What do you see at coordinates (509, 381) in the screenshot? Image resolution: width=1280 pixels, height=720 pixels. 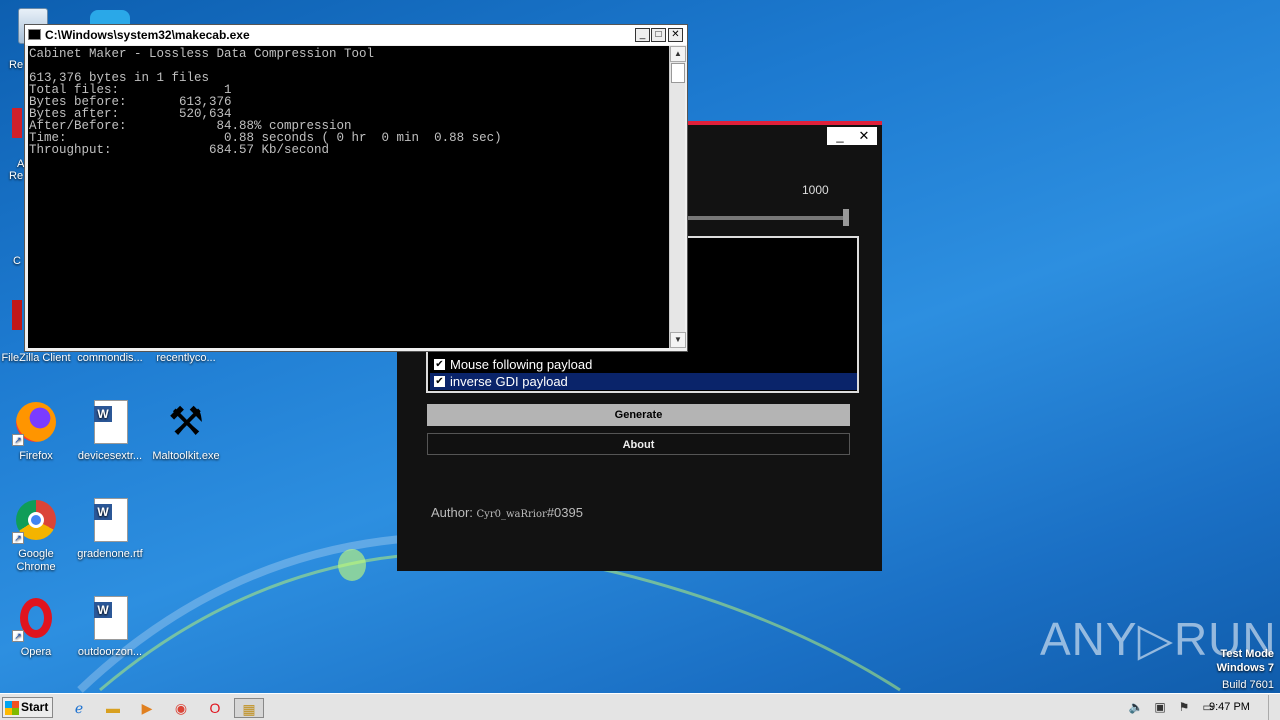 I see `payload-label: inverse GDI payload` at bounding box center [509, 381].